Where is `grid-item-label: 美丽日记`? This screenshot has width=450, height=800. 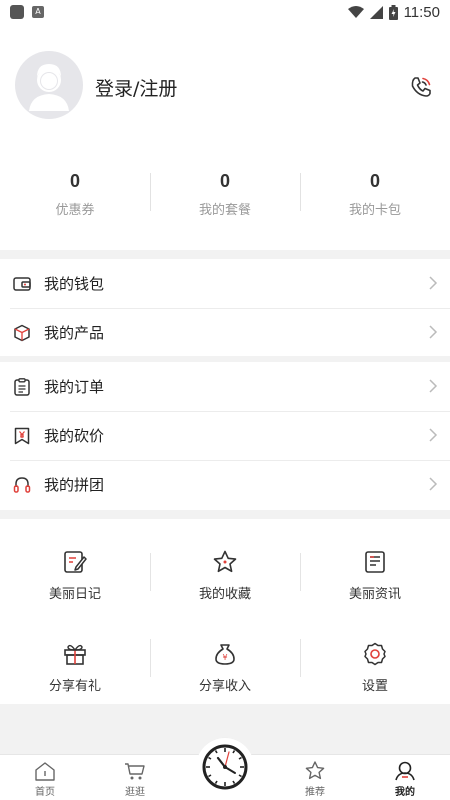
grid-item-label: 美丽日记 is located at coordinates (74, 594).